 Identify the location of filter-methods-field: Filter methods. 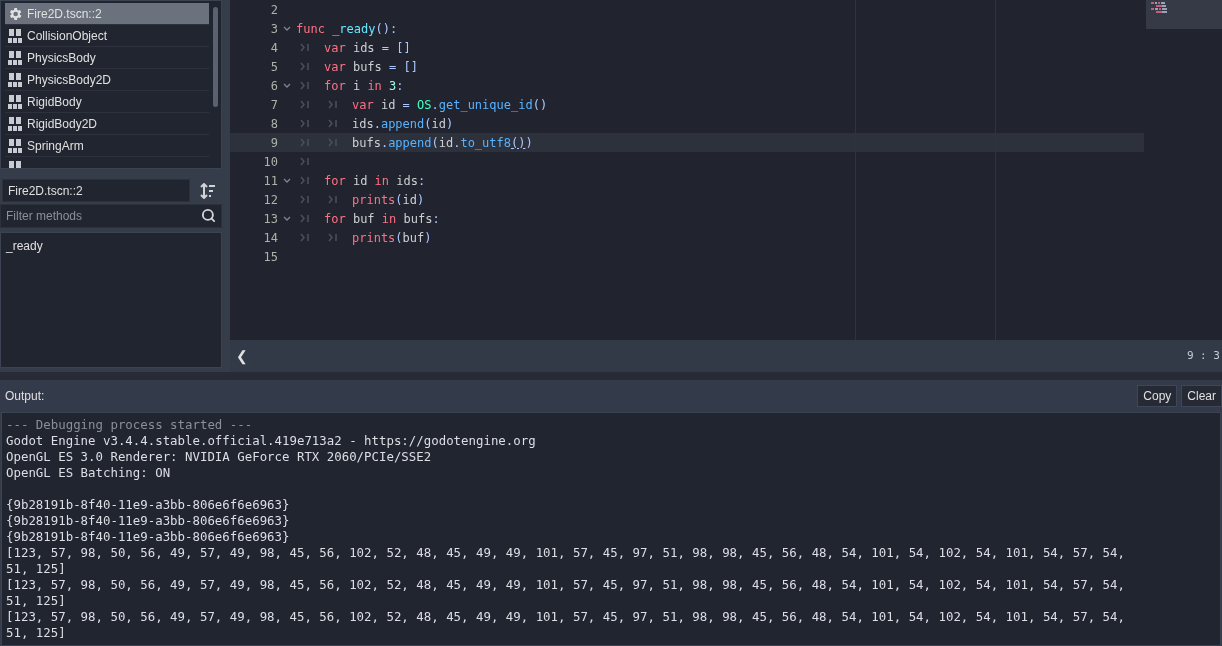
(111, 216).